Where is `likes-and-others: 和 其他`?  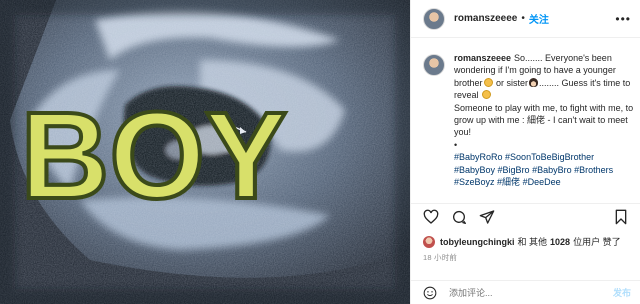
likes-and-others: 和 其他 is located at coordinates (532, 242).